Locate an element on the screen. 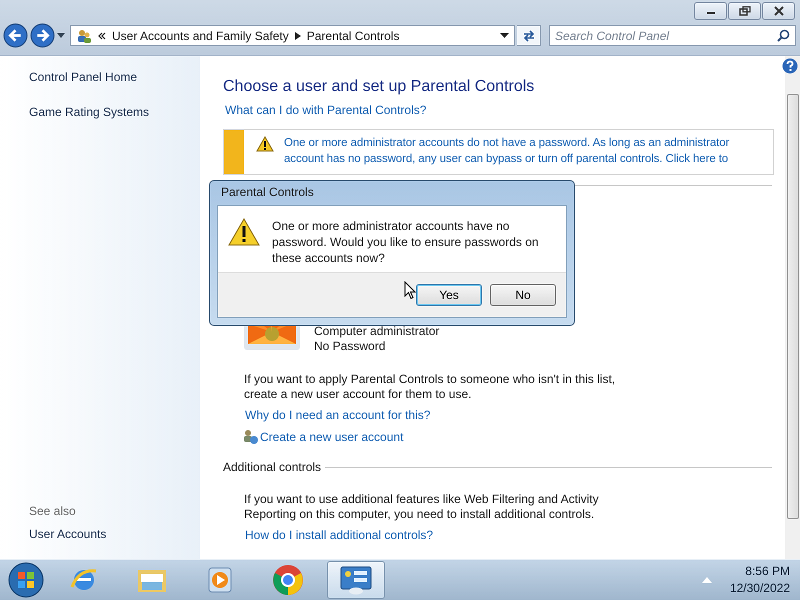 The width and height of the screenshot is (800, 600). dialog-button: Yes is located at coordinates (449, 295).